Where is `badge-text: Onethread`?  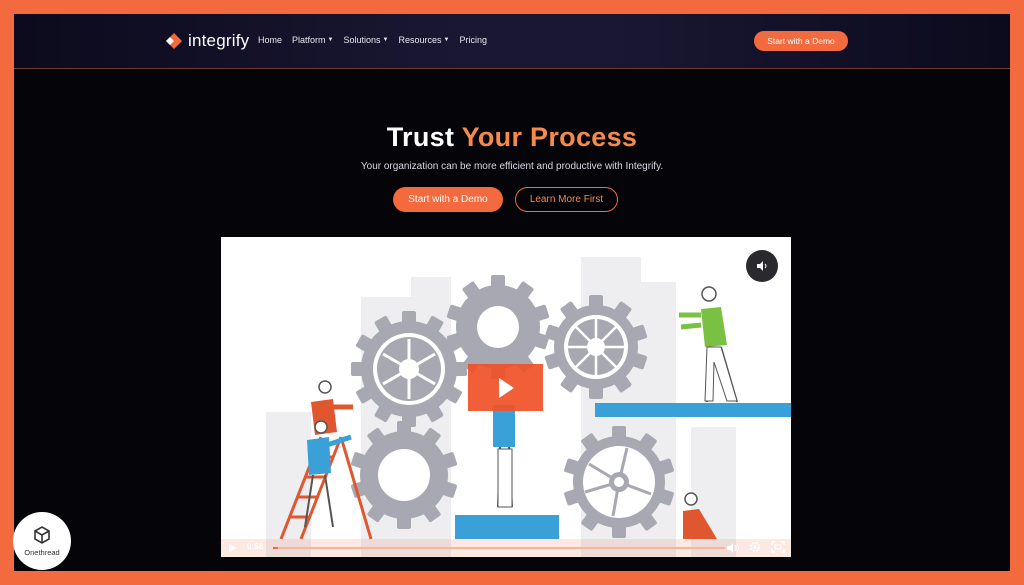
badge-text: Onethread is located at coordinates (42, 552).